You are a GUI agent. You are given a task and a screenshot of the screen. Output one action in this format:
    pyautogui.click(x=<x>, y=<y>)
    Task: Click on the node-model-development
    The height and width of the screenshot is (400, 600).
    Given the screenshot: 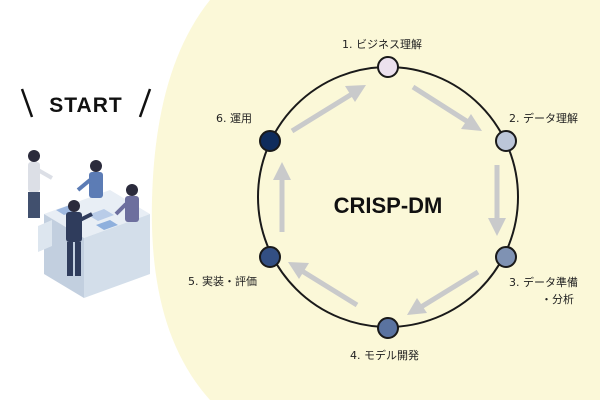 What is the action you would take?
    pyautogui.click(x=388, y=328)
    